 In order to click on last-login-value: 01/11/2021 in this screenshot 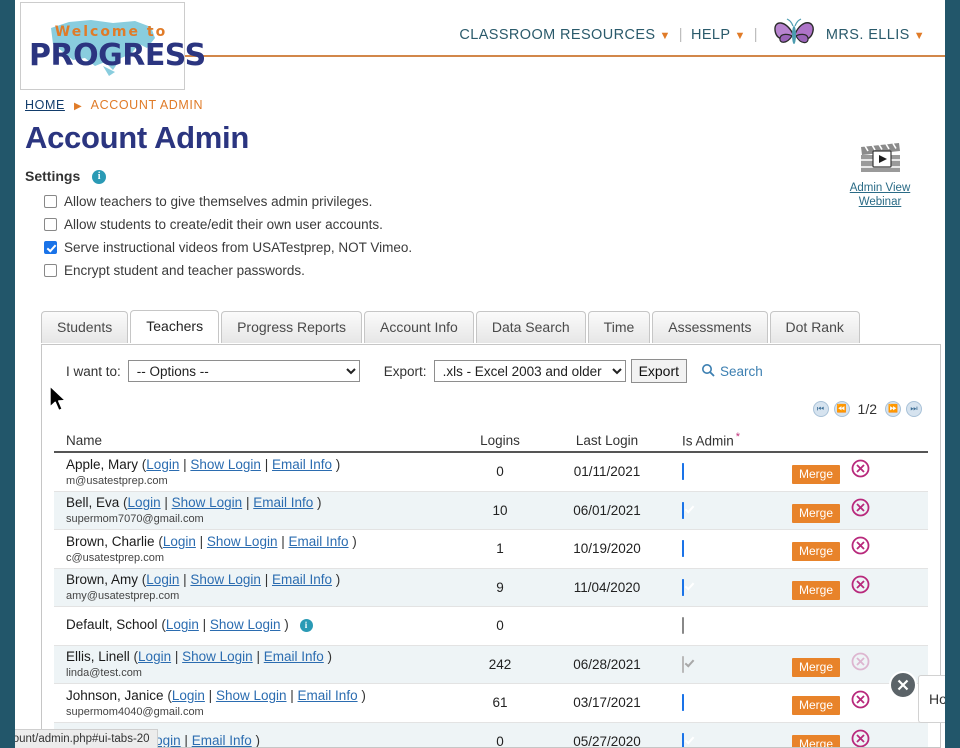, I will do `click(607, 472)`.